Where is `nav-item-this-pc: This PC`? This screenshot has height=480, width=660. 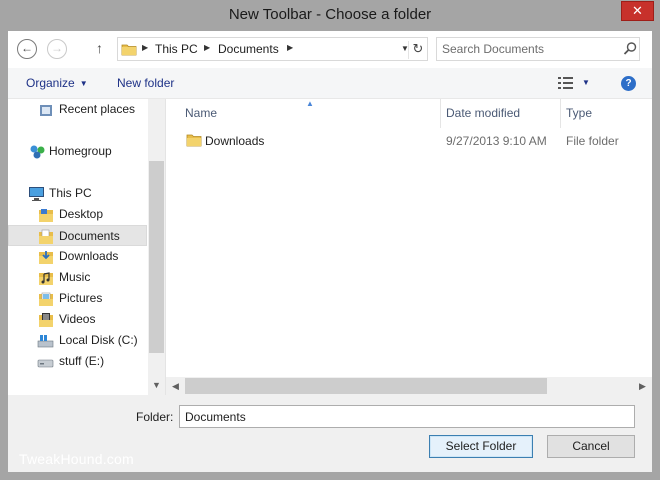 nav-item-this-pc: This PC is located at coordinates (77, 193).